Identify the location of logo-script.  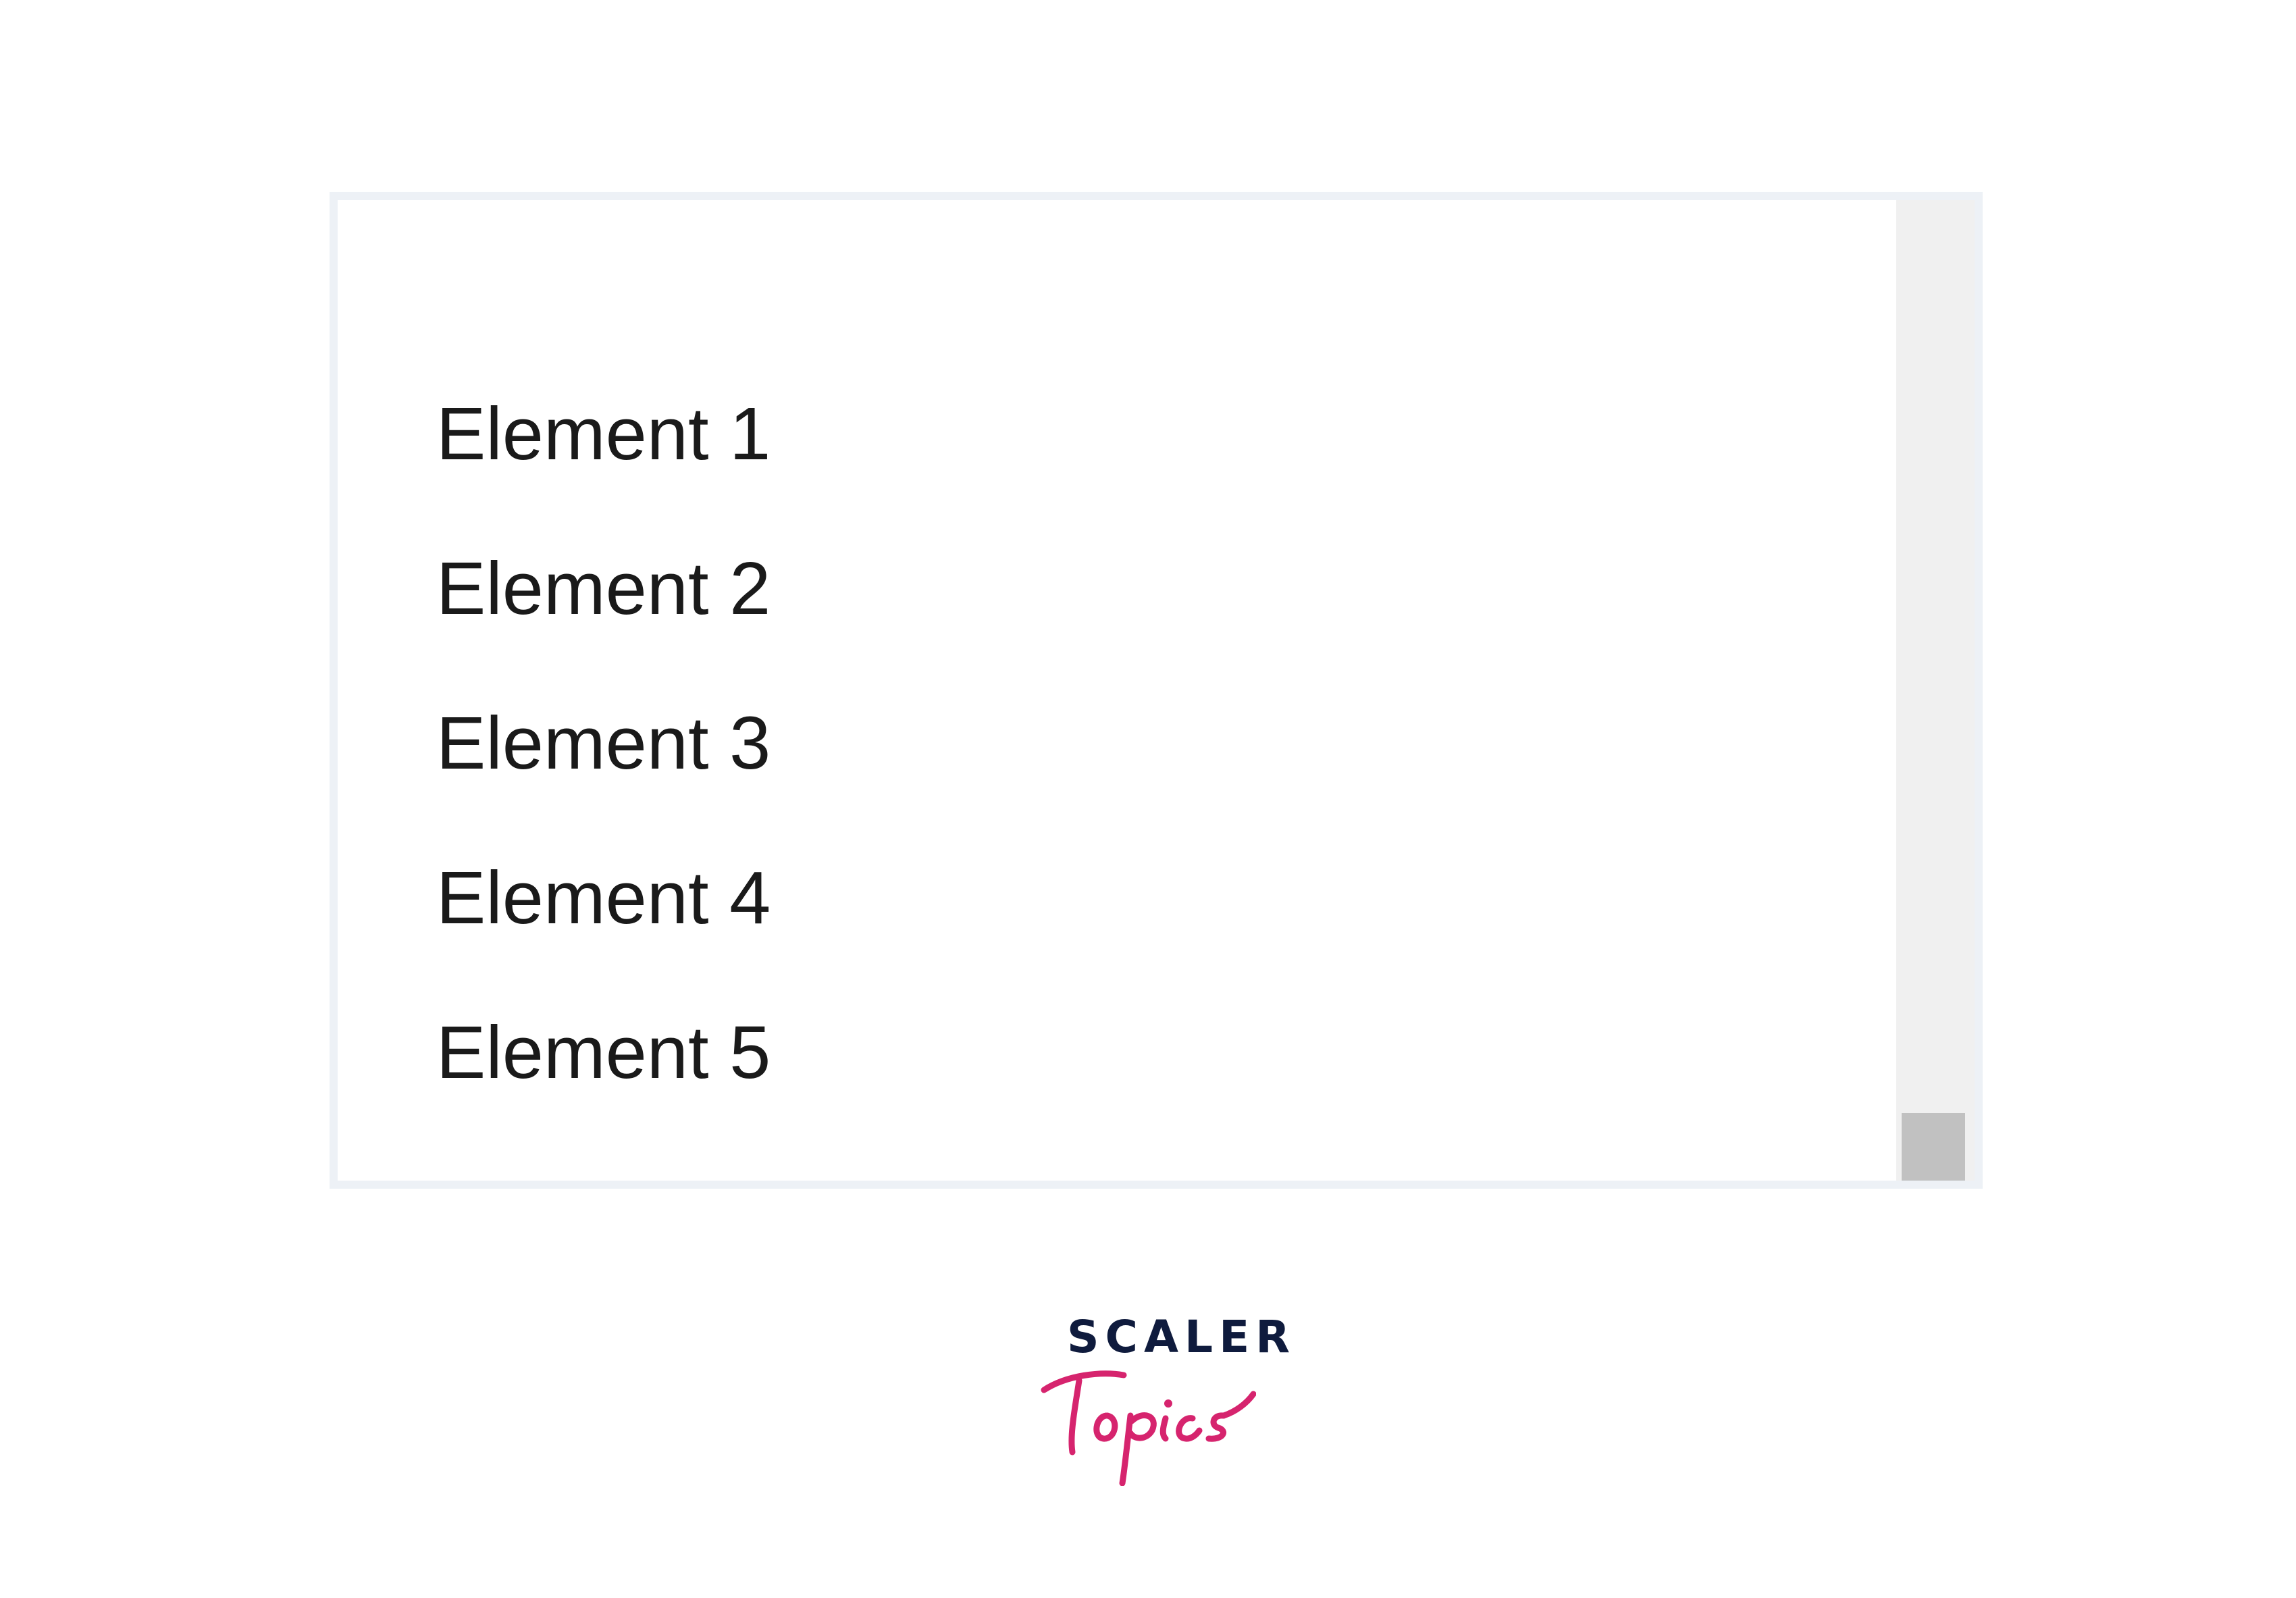
(1148, 1428).